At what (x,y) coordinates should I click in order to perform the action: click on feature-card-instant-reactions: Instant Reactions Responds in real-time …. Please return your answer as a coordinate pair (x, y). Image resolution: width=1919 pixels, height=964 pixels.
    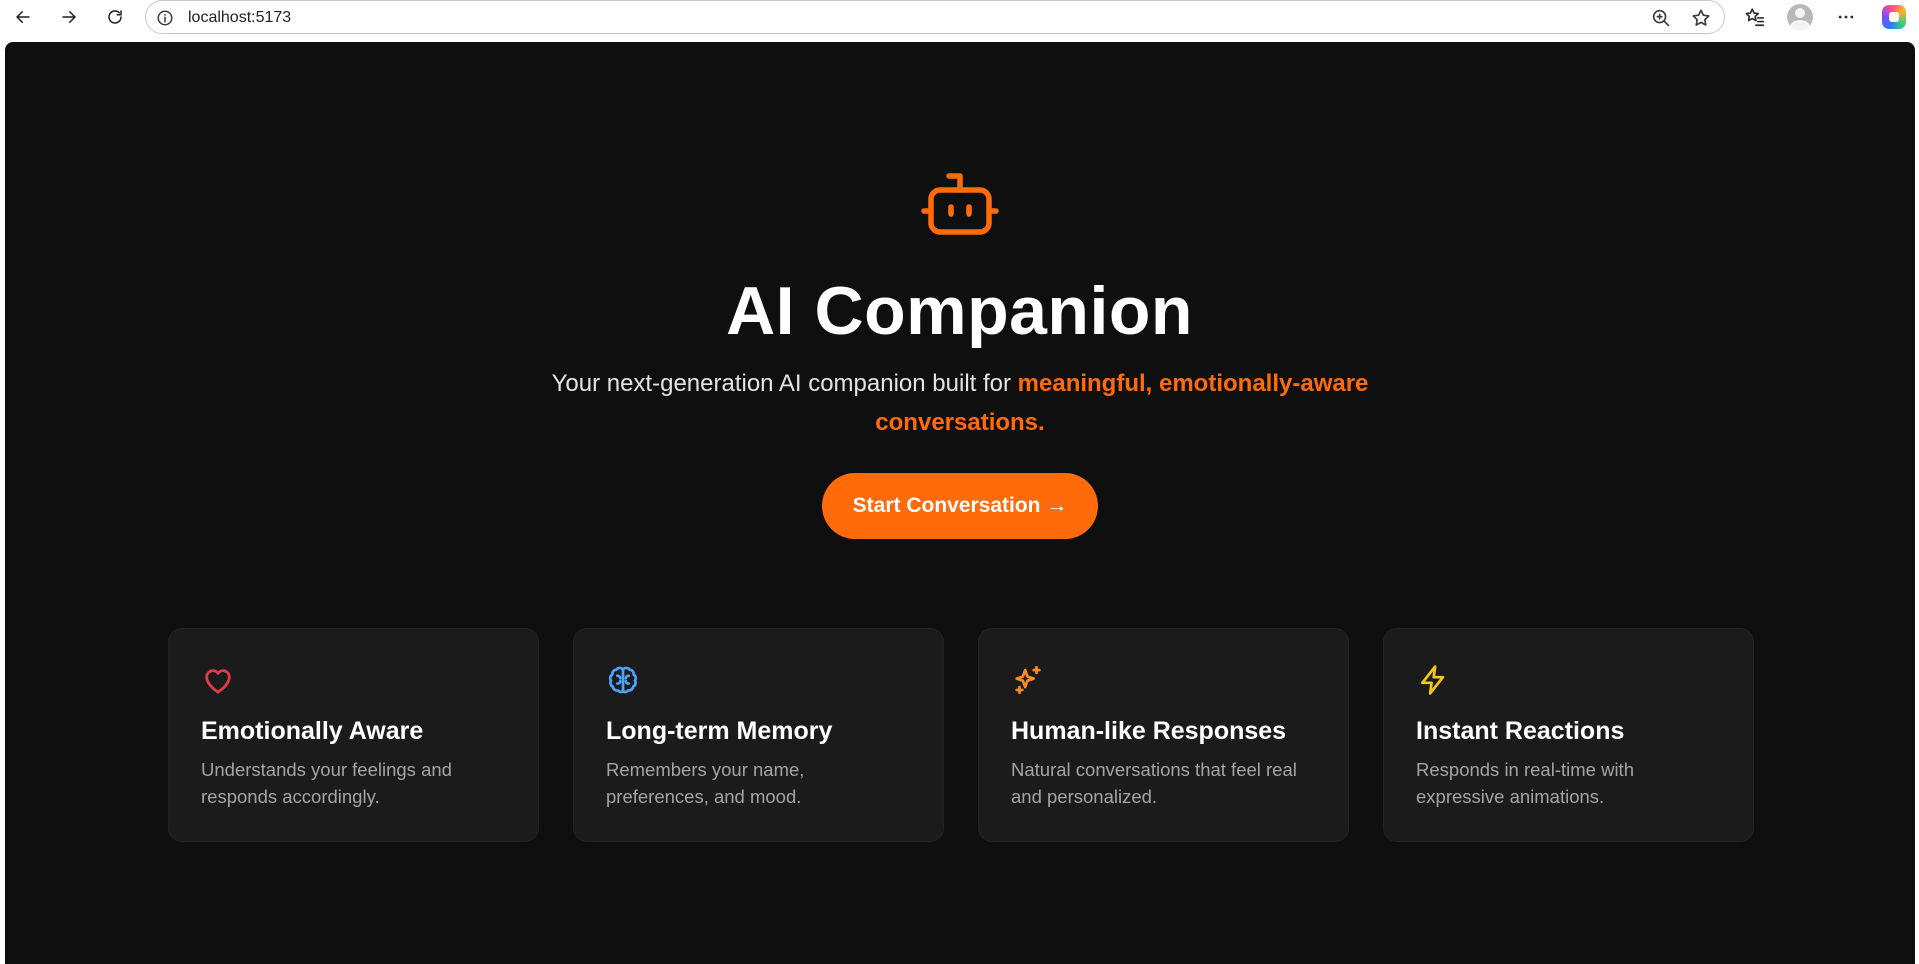
    Looking at the image, I should click on (1568, 735).